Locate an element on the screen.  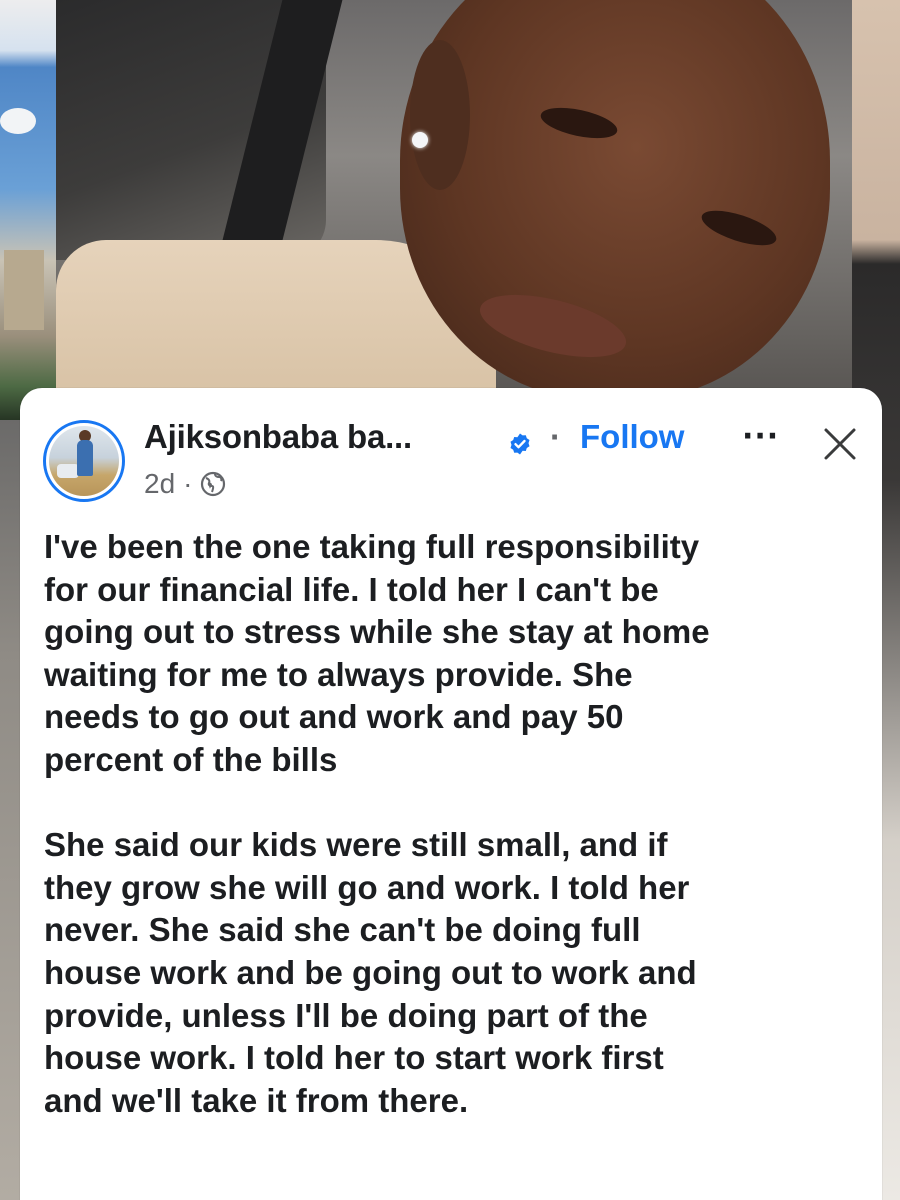
earring is located at coordinates (420, 140).